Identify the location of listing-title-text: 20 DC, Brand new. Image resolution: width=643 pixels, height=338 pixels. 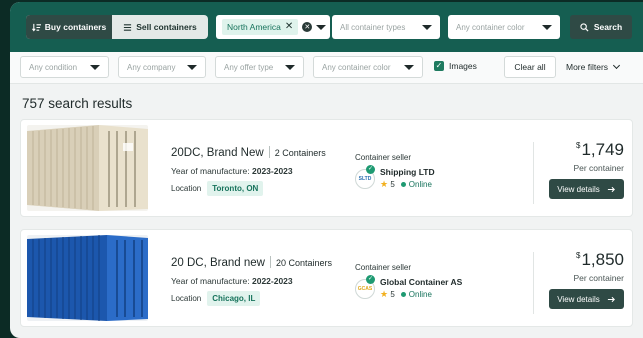
(218, 263).